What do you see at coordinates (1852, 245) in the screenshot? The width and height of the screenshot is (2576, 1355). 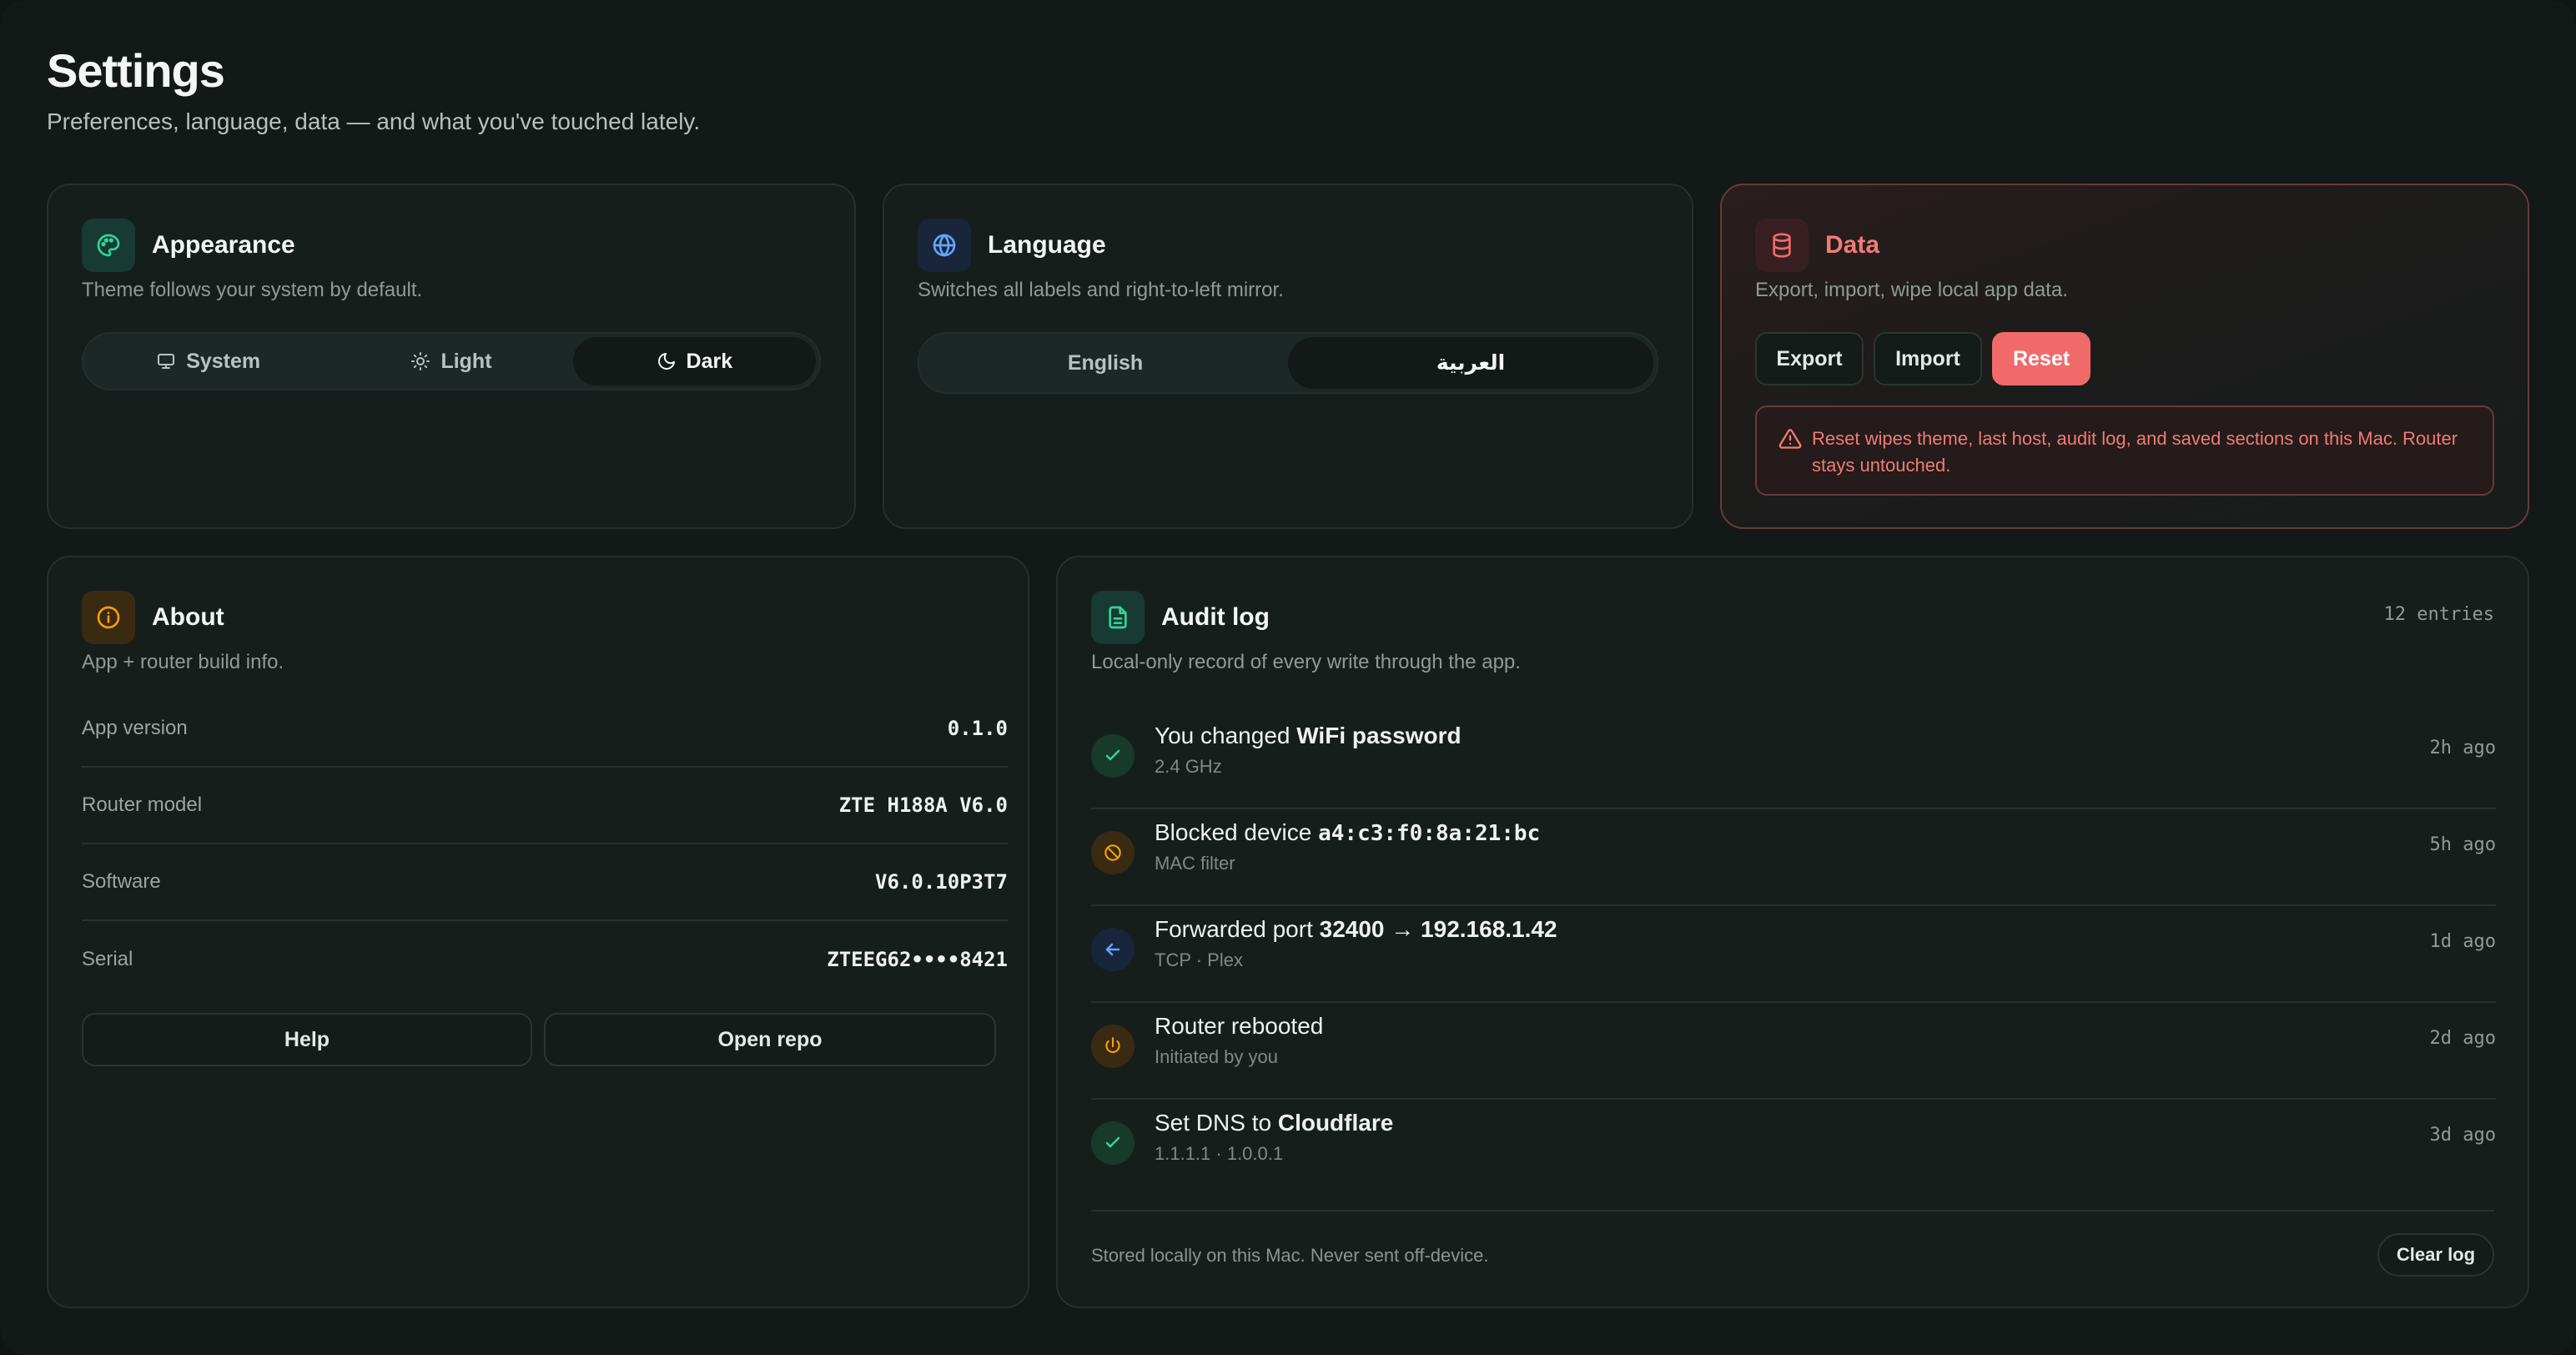 I see `data-title: Data` at bounding box center [1852, 245].